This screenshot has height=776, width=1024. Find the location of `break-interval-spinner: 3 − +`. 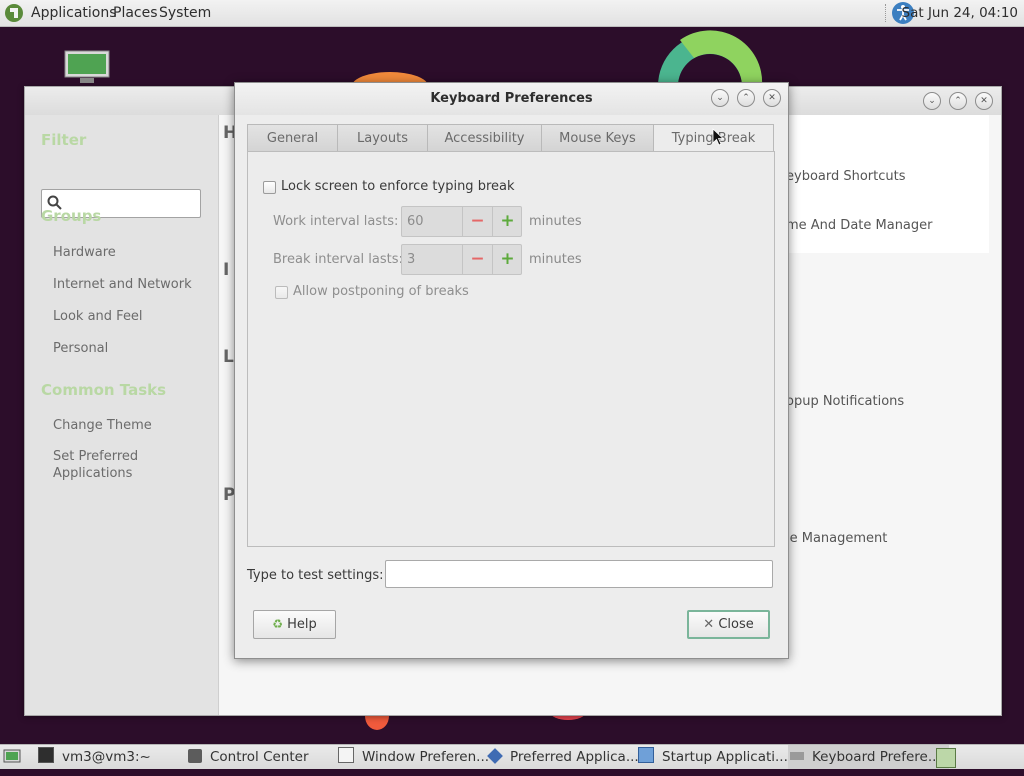

break-interval-spinner: 3 − + is located at coordinates (461, 259).